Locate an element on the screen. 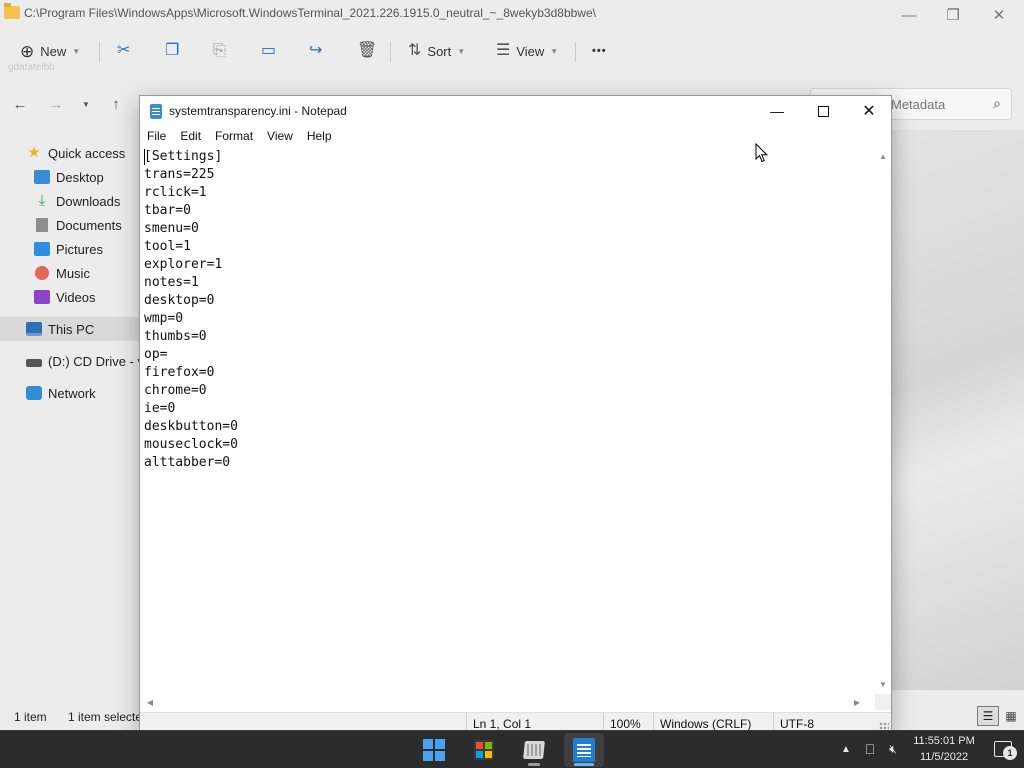 The width and height of the screenshot is (1024, 768). menu-help: Help is located at coordinates (319, 136).